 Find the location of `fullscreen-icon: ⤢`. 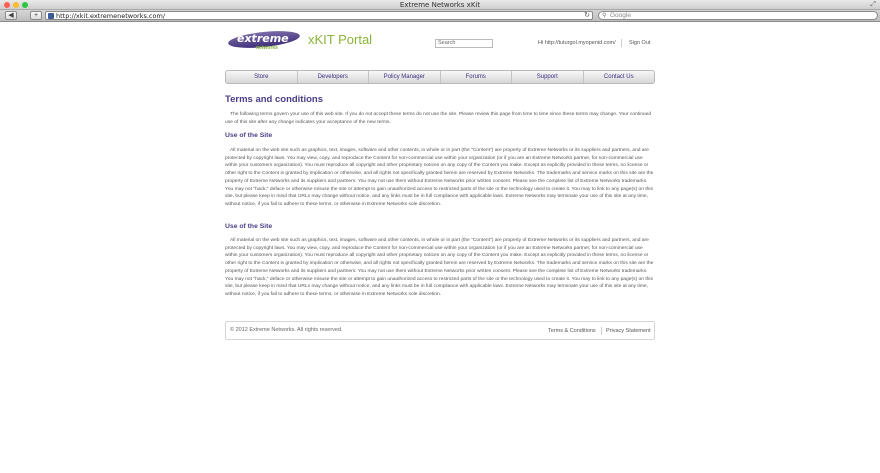

fullscreen-icon: ⤢ is located at coordinates (873, 5).